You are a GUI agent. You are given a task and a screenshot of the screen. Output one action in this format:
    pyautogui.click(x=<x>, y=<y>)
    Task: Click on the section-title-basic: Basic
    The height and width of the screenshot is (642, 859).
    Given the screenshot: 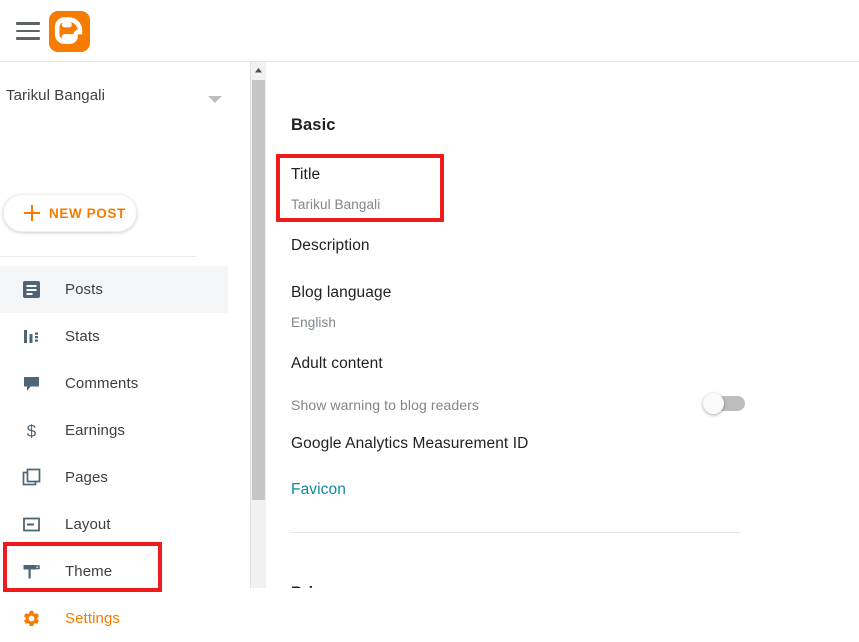 What is the action you would take?
    pyautogui.click(x=313, y=125)
    